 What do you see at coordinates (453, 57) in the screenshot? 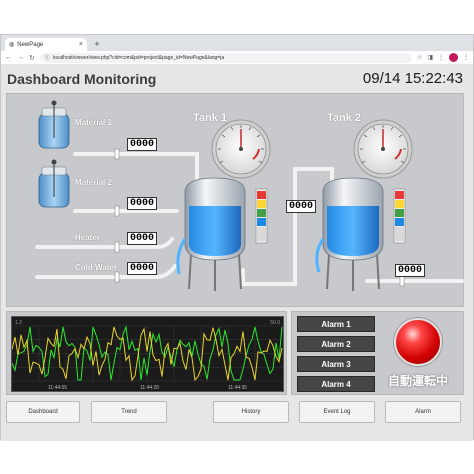
I see `profile-avatar` at bounding box center [453, 57].